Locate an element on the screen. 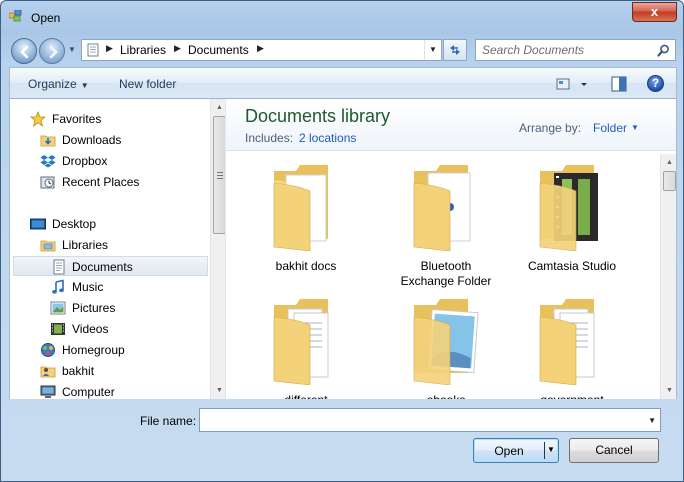  close-button: x is located at coordinates (654, 12).